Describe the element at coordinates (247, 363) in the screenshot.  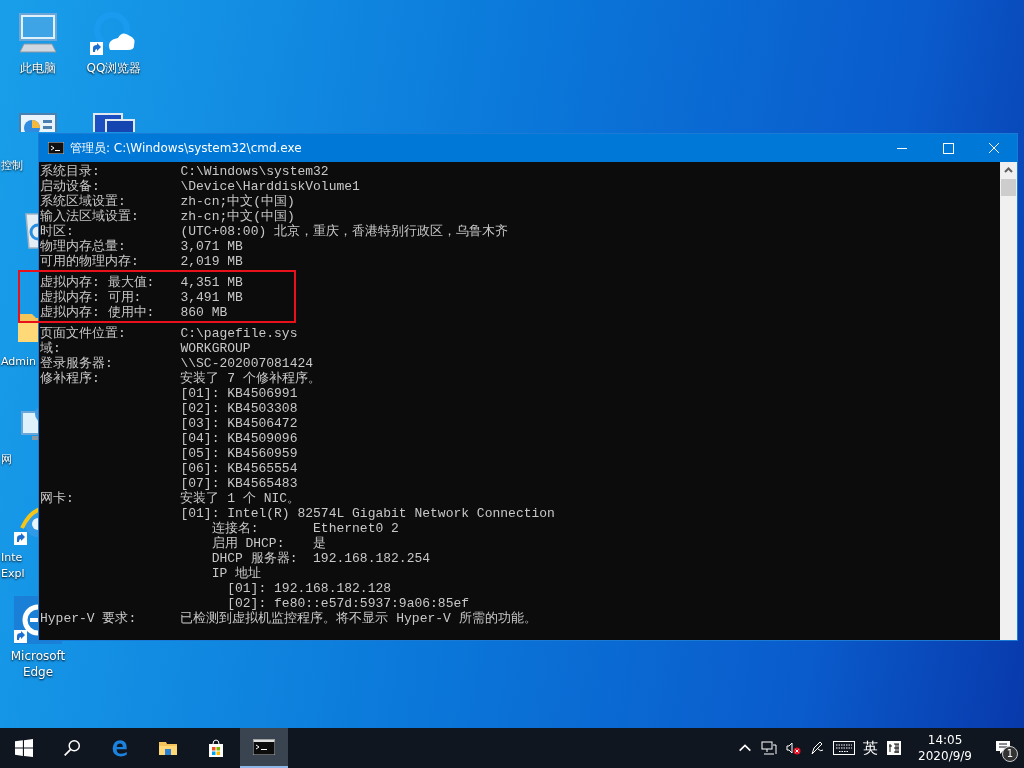
I see `console-value: \\SC-202007081424` at that location.